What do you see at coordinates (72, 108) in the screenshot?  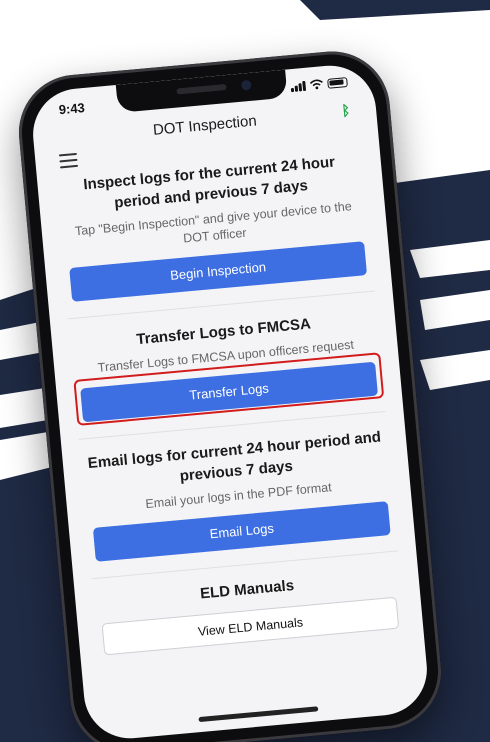 I see `status-time: 9:43` at bounding box center [72, 108].